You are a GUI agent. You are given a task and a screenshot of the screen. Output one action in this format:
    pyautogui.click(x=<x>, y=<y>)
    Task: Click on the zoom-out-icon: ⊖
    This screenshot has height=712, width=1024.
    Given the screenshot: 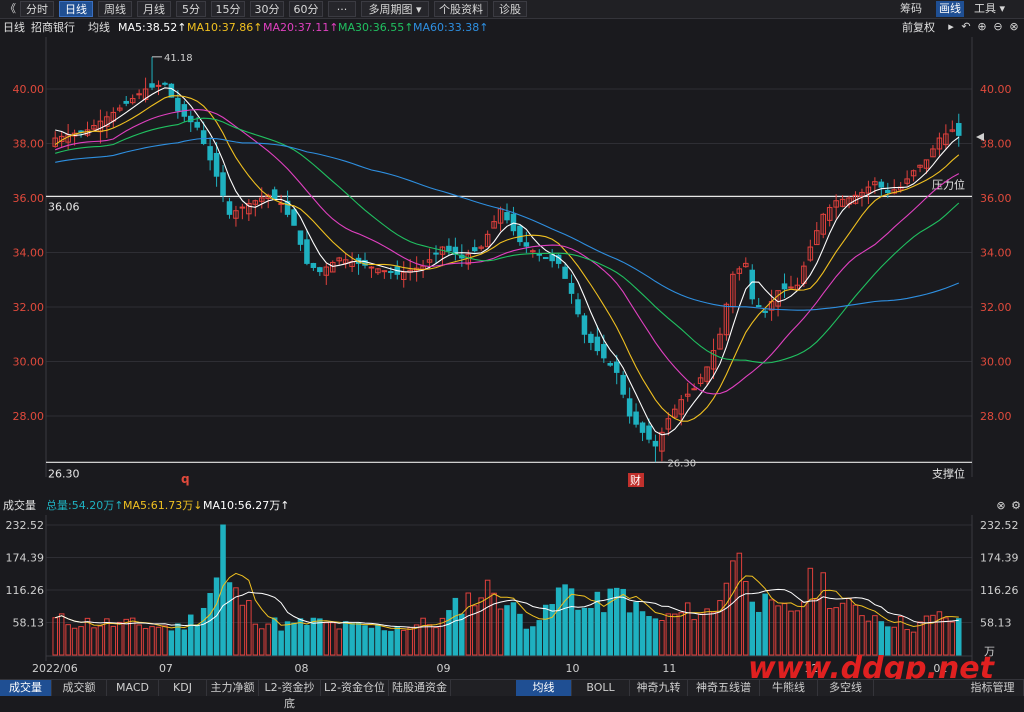 What is the action you would take?
    pyautogui.click(x=998, y=27)
    